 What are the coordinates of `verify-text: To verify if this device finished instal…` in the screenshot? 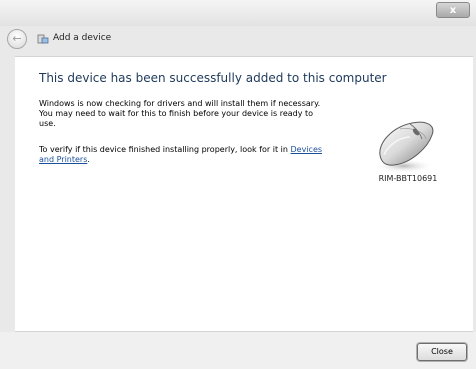 It's located at (165, 149).